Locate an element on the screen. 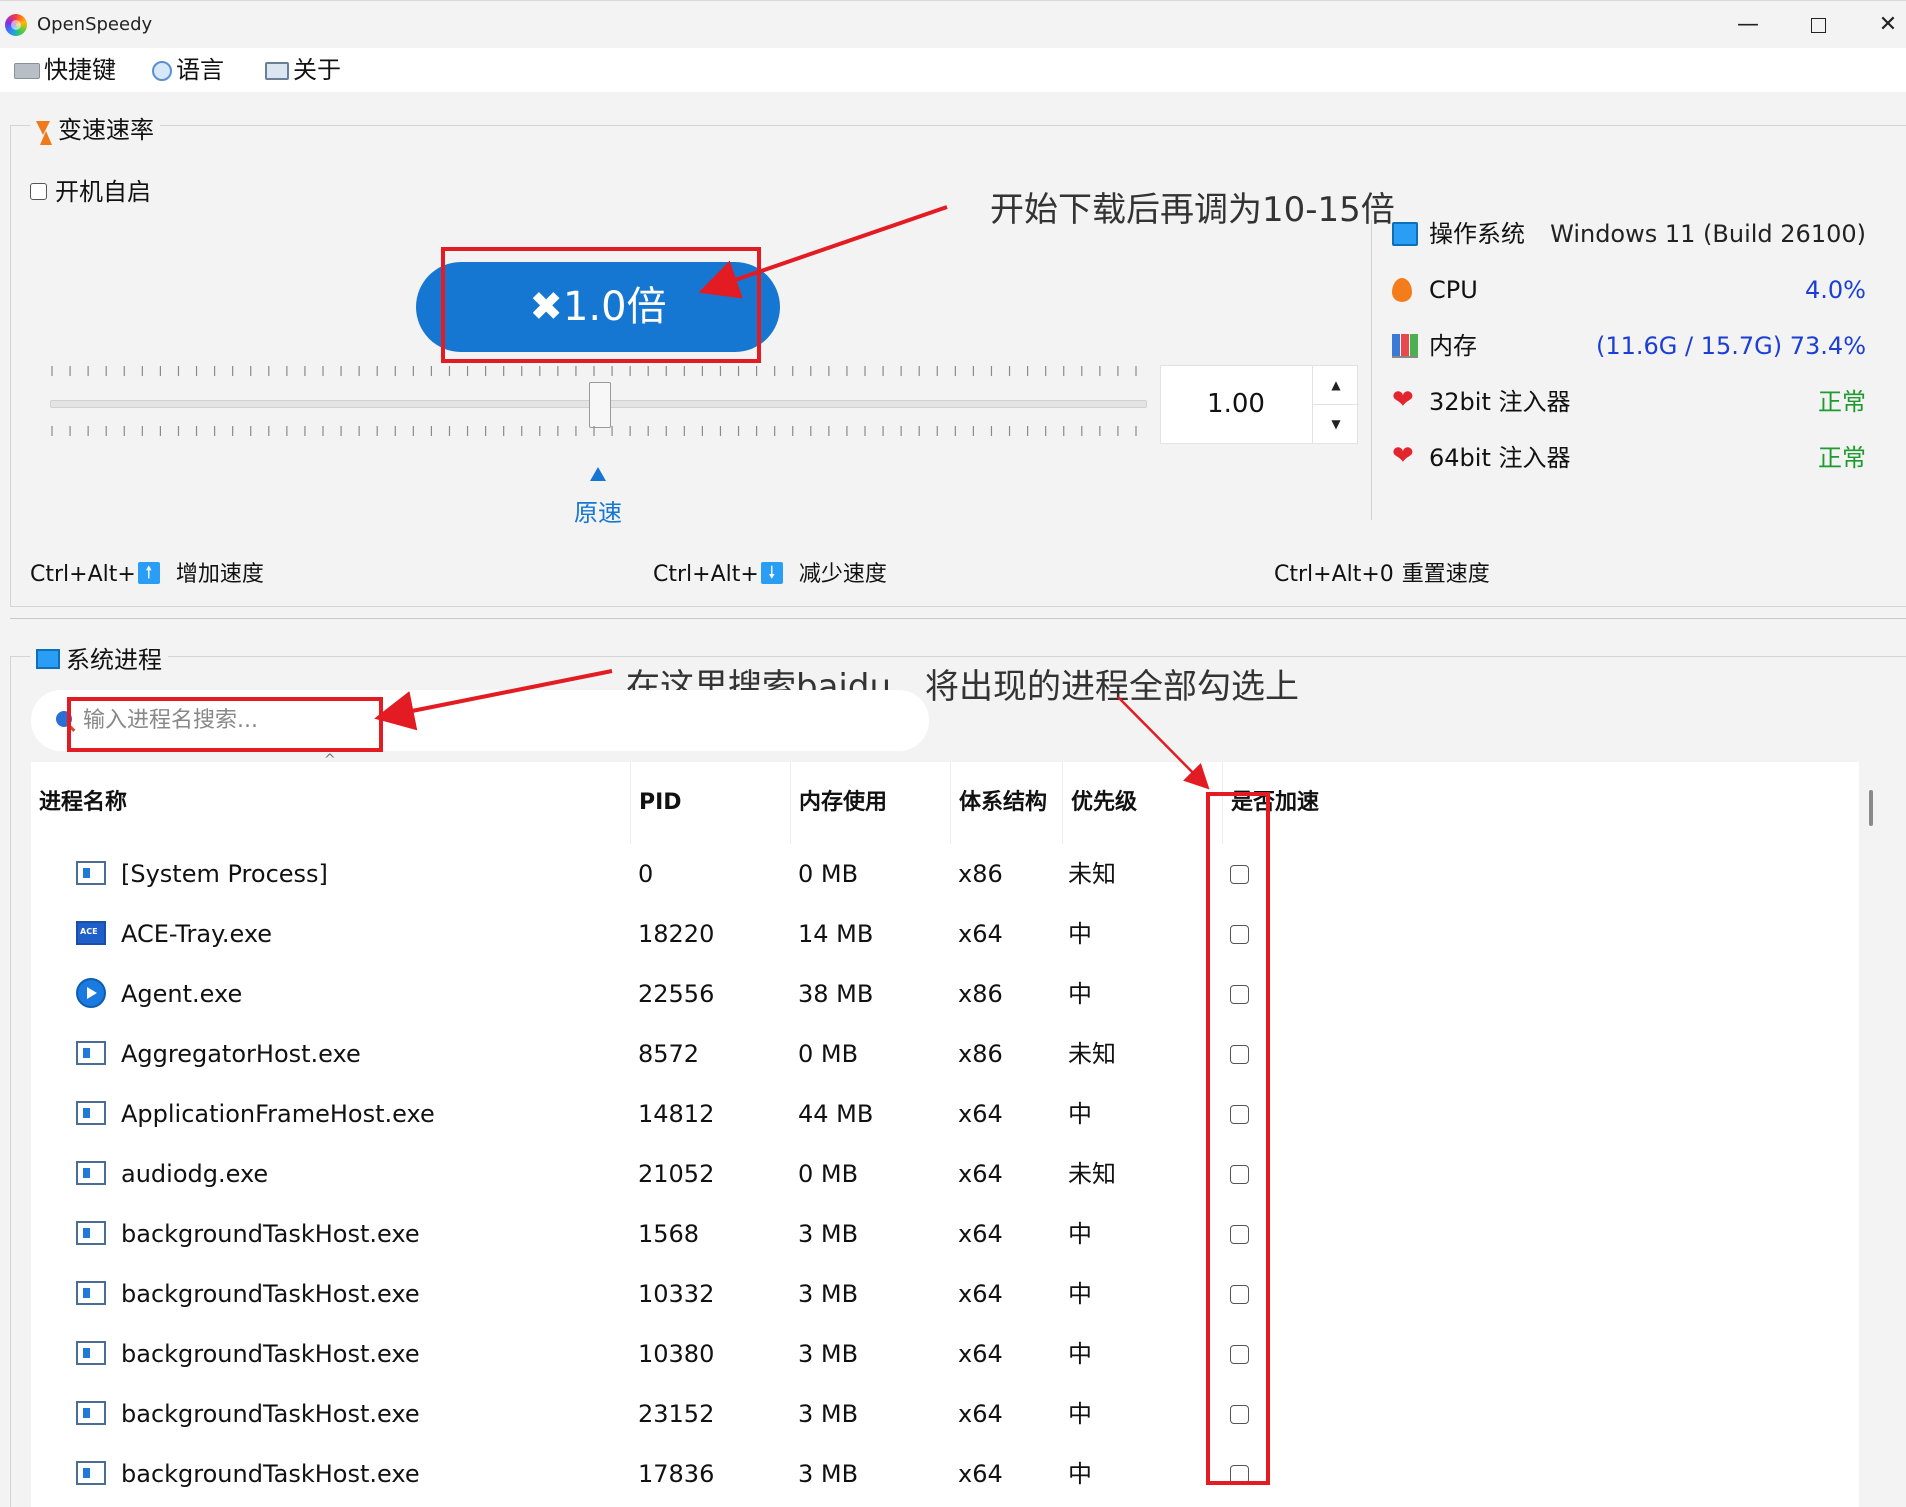  ace-app-icon is located at coordinates (91, 933).